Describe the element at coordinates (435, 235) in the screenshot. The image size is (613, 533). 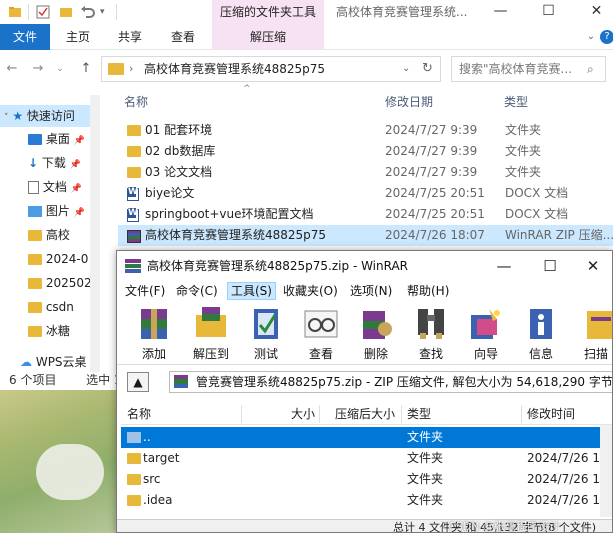
I see `file-date: 2024/7/26 18:07` at that location.